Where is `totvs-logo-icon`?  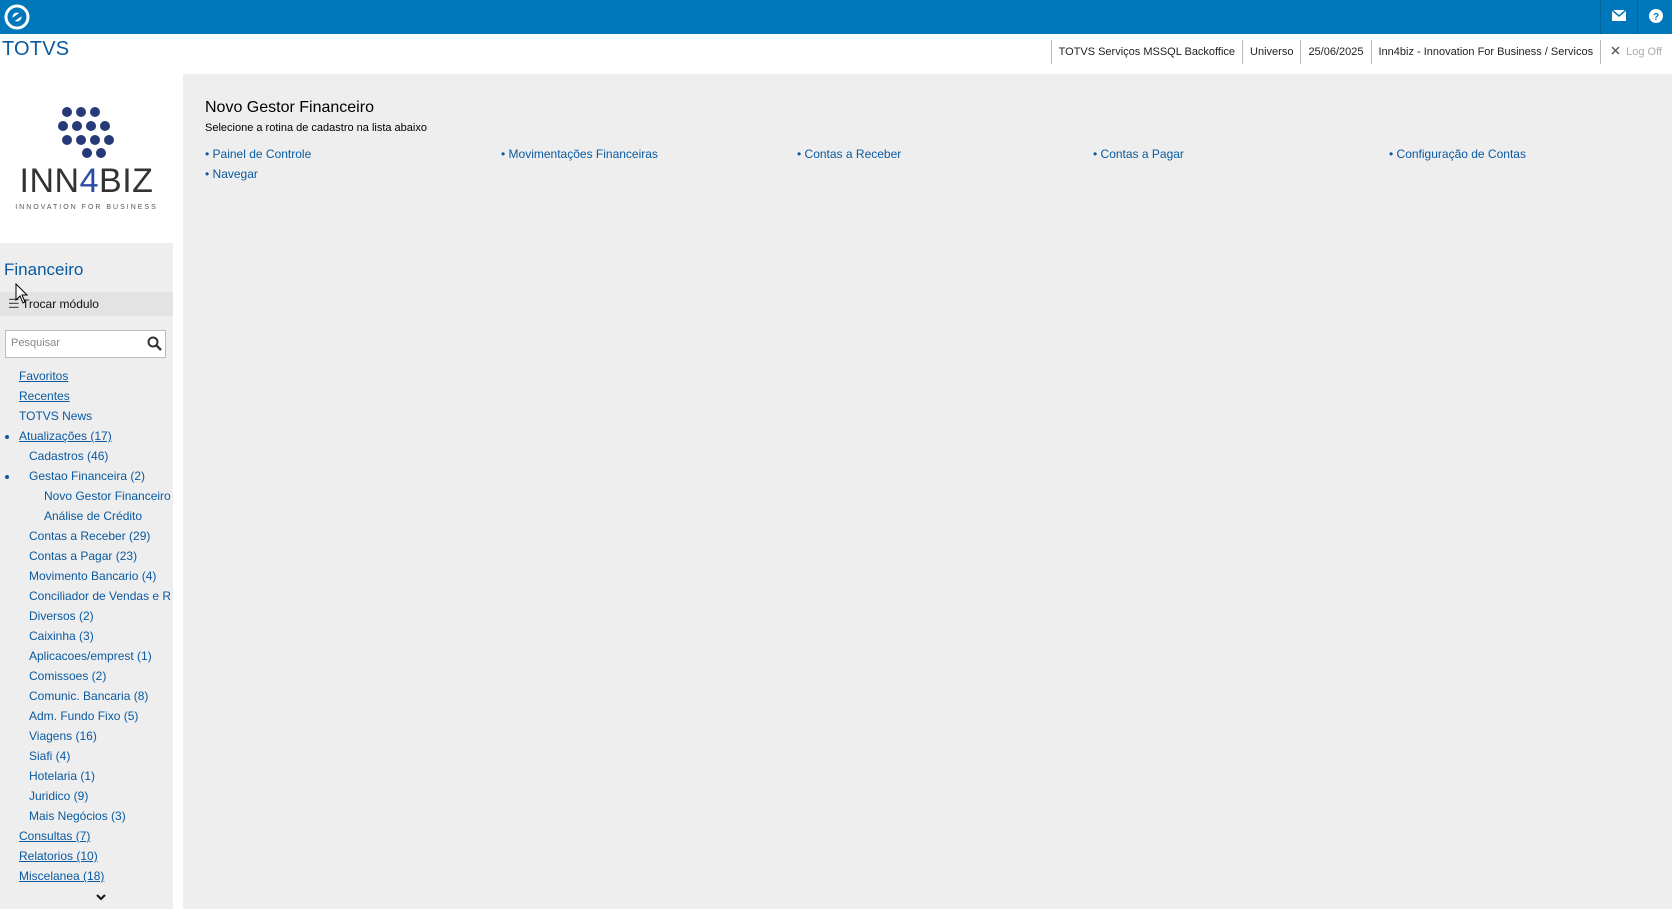 totvs-logo-icon is located at coordinates (17, 17).